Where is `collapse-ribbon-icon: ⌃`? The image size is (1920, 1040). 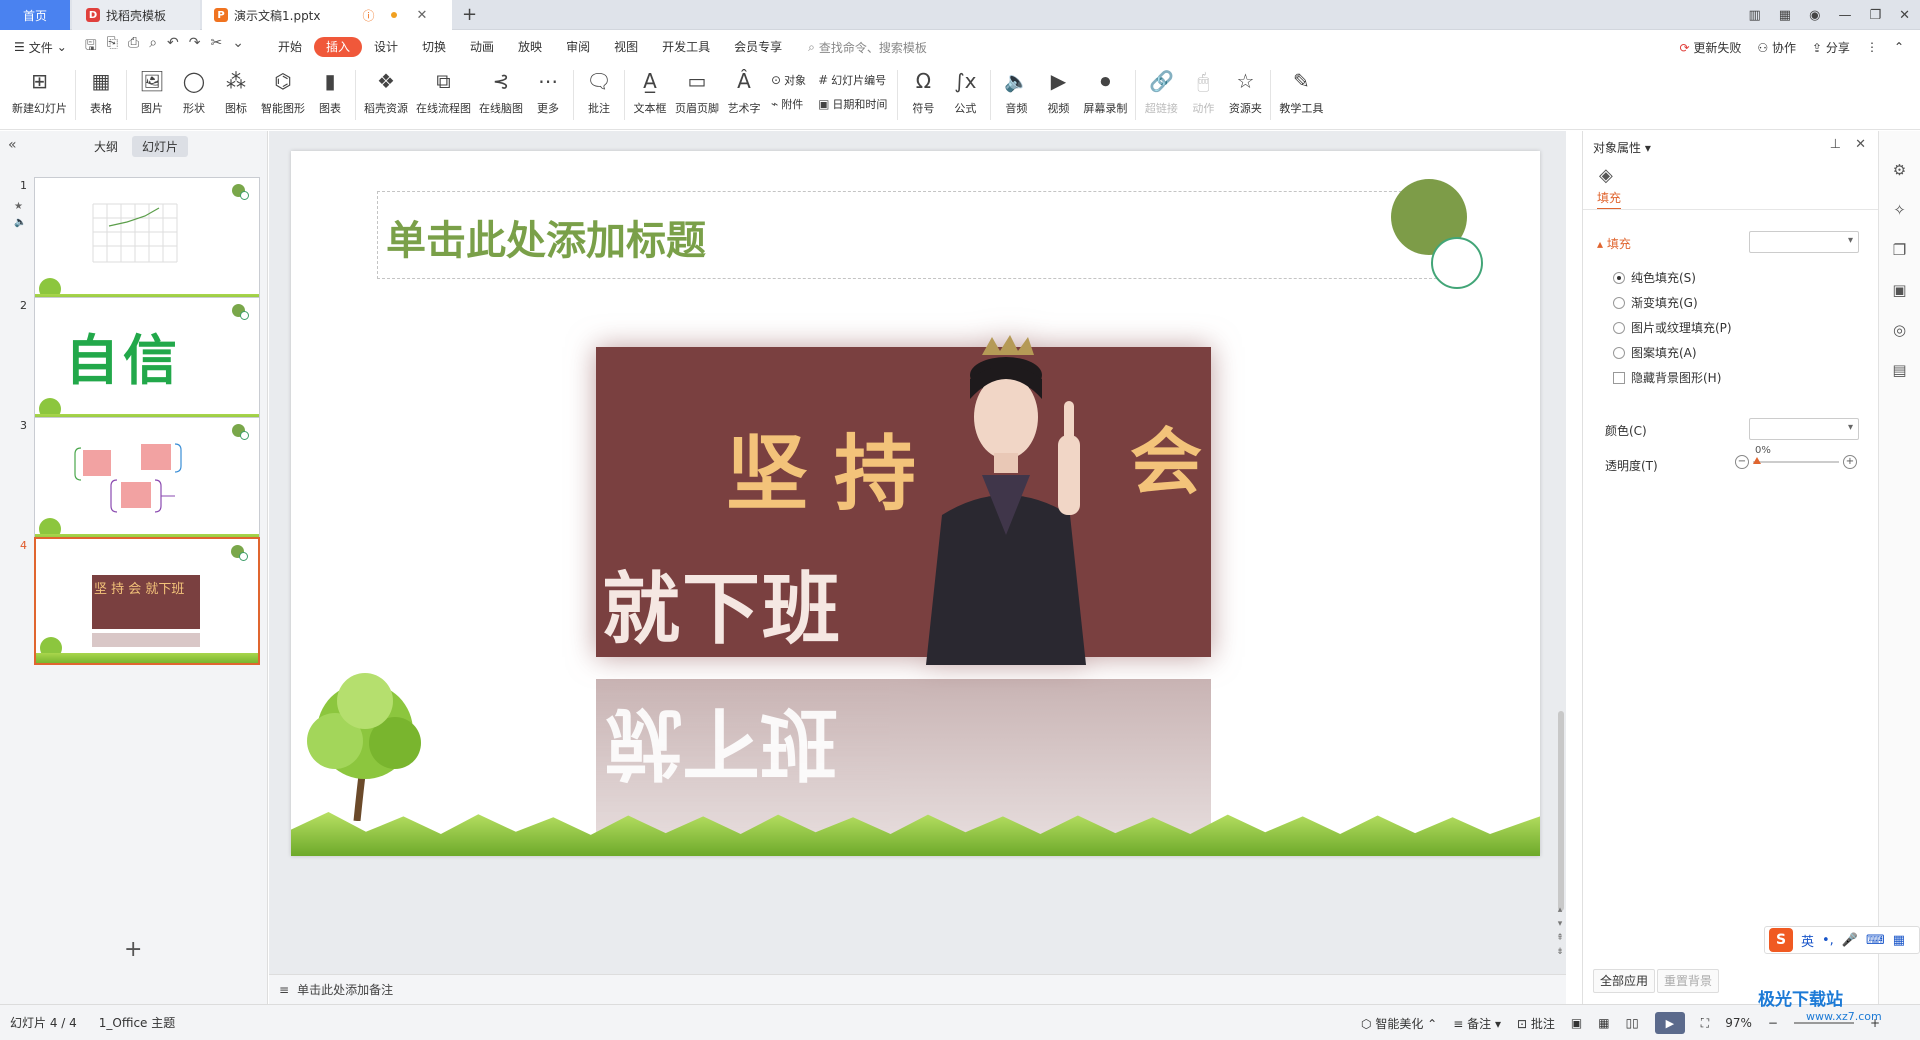
collapse-ribbon-icon: ⌃ is located at coordinates (1899, 47).